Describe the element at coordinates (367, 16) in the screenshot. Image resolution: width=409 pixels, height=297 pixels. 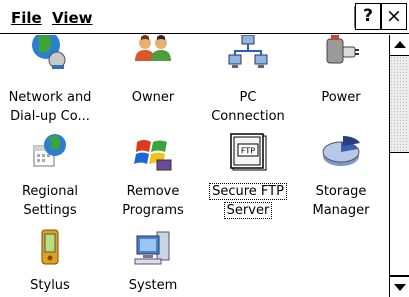
I see `help-button: ?` at that location.